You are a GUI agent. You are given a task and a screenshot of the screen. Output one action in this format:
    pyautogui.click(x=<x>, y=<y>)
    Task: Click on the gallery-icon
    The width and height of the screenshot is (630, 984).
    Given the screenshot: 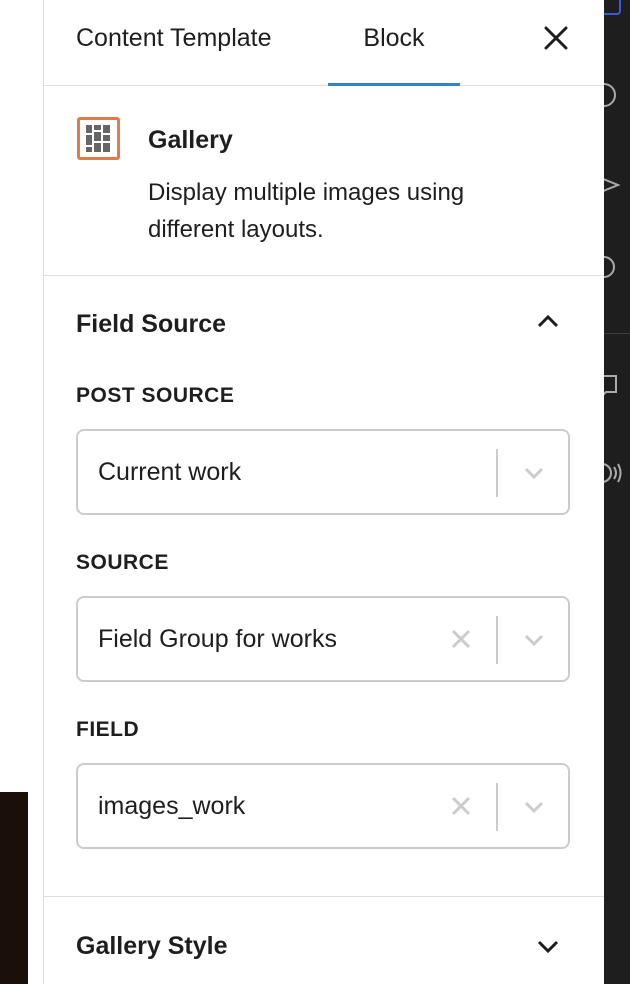 What is the action you would take?
    pyautogui.click(x=98, y=138)
    